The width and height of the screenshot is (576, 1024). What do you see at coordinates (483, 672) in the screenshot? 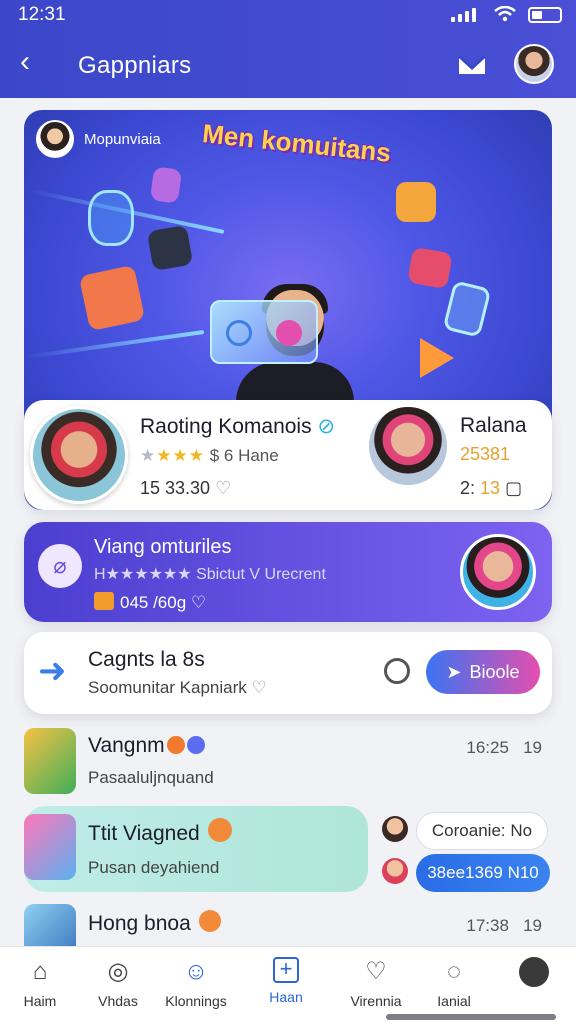
I see `action-button: ➤ Bioole` at bounding box center [483, 672].